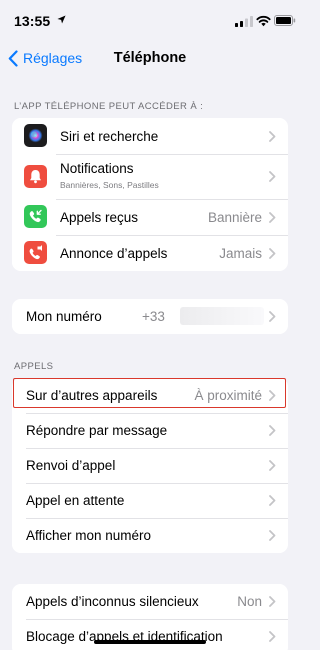  What do you see at coordinates (240, 253) in the screenshot?
I see `row-value: Jamais` at bounding box center [240, 253].